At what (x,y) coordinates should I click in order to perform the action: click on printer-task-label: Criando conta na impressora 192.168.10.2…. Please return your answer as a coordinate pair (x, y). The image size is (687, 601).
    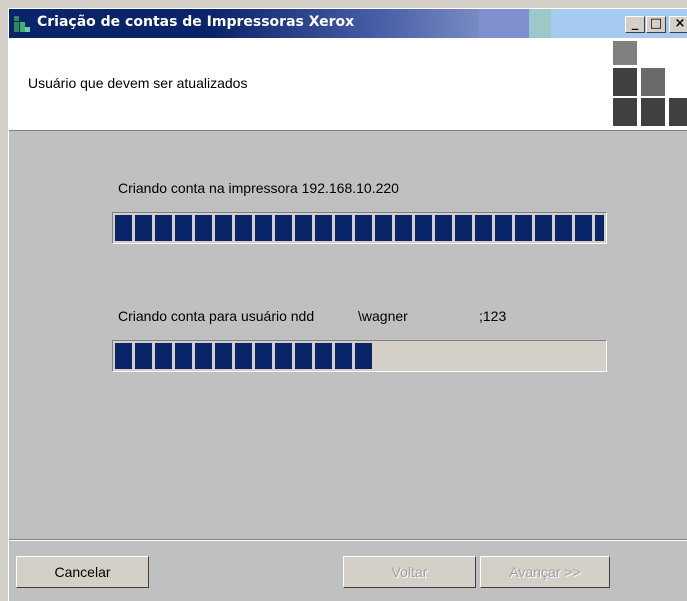
    Looking at the image, I should click on (258, 188).